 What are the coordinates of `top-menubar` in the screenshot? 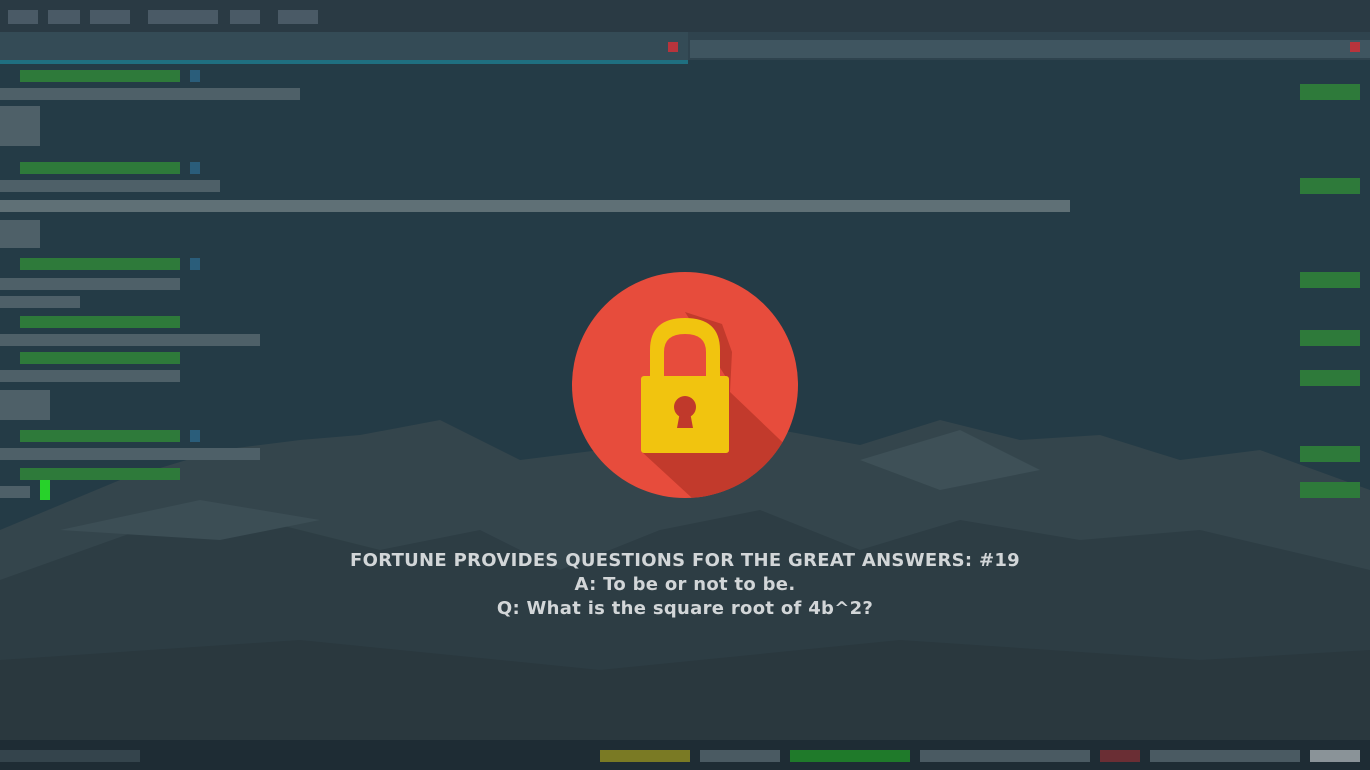 It's located at (685, 16).